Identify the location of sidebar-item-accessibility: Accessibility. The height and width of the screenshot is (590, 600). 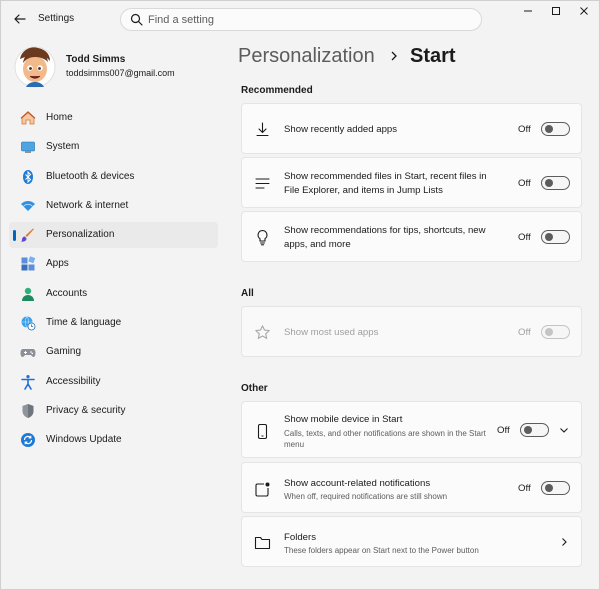
(113, 382).